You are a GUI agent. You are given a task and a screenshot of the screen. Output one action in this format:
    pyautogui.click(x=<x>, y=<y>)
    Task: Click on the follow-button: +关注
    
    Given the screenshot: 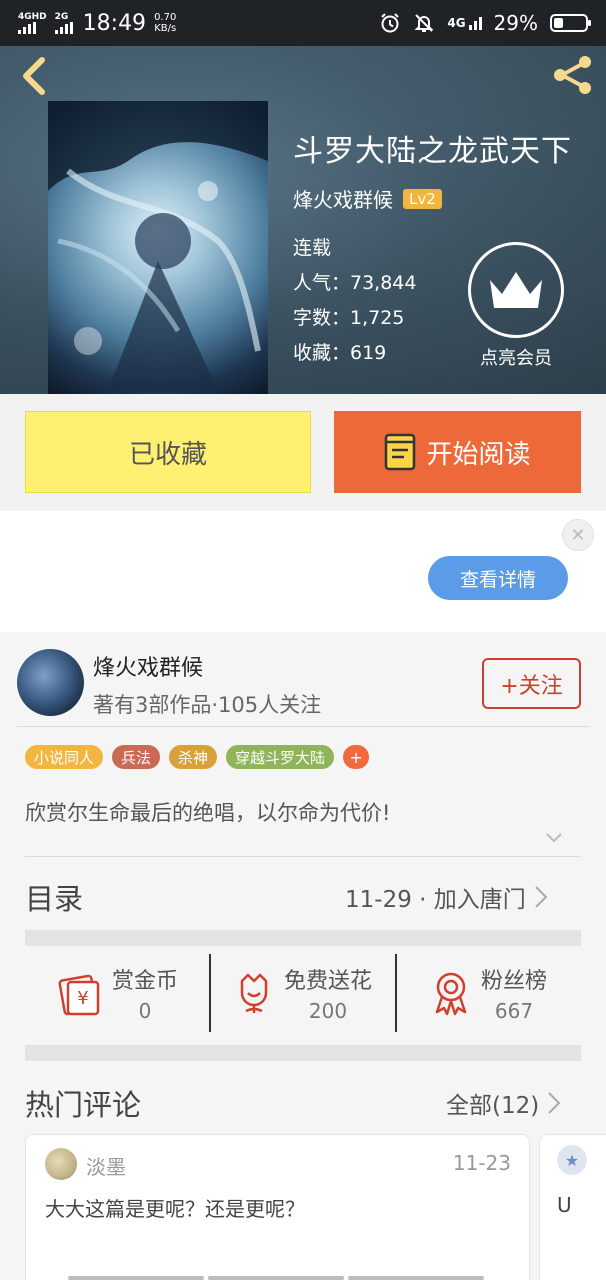 What is the action you would take?
    pyautogui.click(x=531, y=683)
    